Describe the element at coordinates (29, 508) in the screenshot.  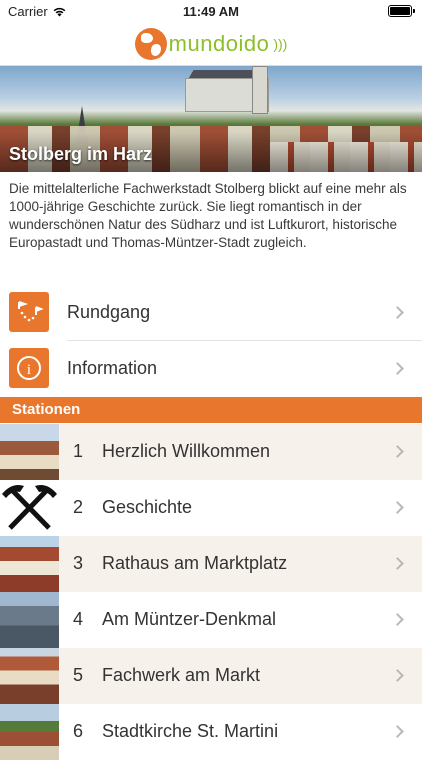
I see `hammer-and-pick-icon` at that location.